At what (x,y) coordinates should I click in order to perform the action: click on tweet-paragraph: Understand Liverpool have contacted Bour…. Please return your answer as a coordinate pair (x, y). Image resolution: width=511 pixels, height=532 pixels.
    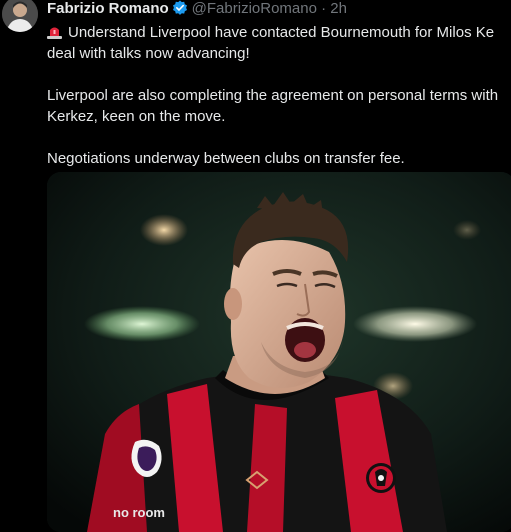
    Looking at the image, I should click on (279, 43).